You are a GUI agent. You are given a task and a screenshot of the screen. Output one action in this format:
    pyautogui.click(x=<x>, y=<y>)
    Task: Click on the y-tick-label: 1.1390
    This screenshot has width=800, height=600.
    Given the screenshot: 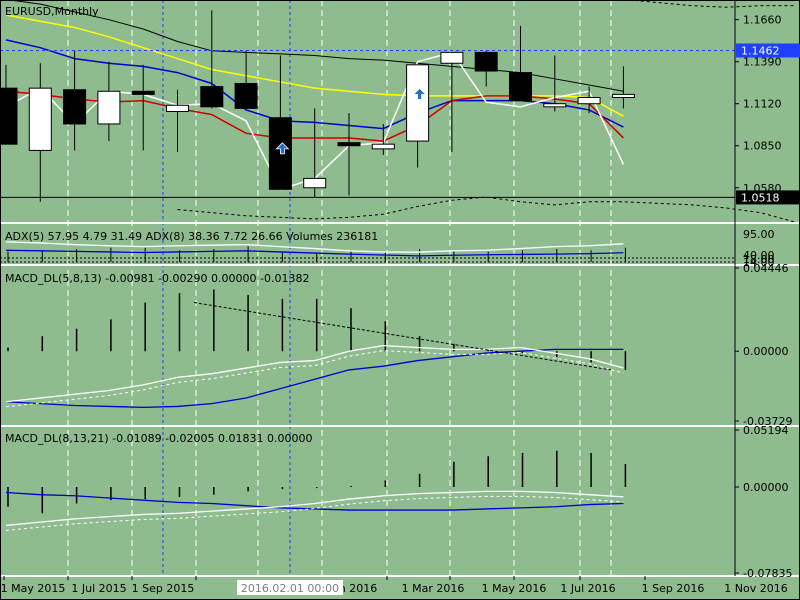 What is the action you would take?
    pyautogui.click(x=762, y=62)
    